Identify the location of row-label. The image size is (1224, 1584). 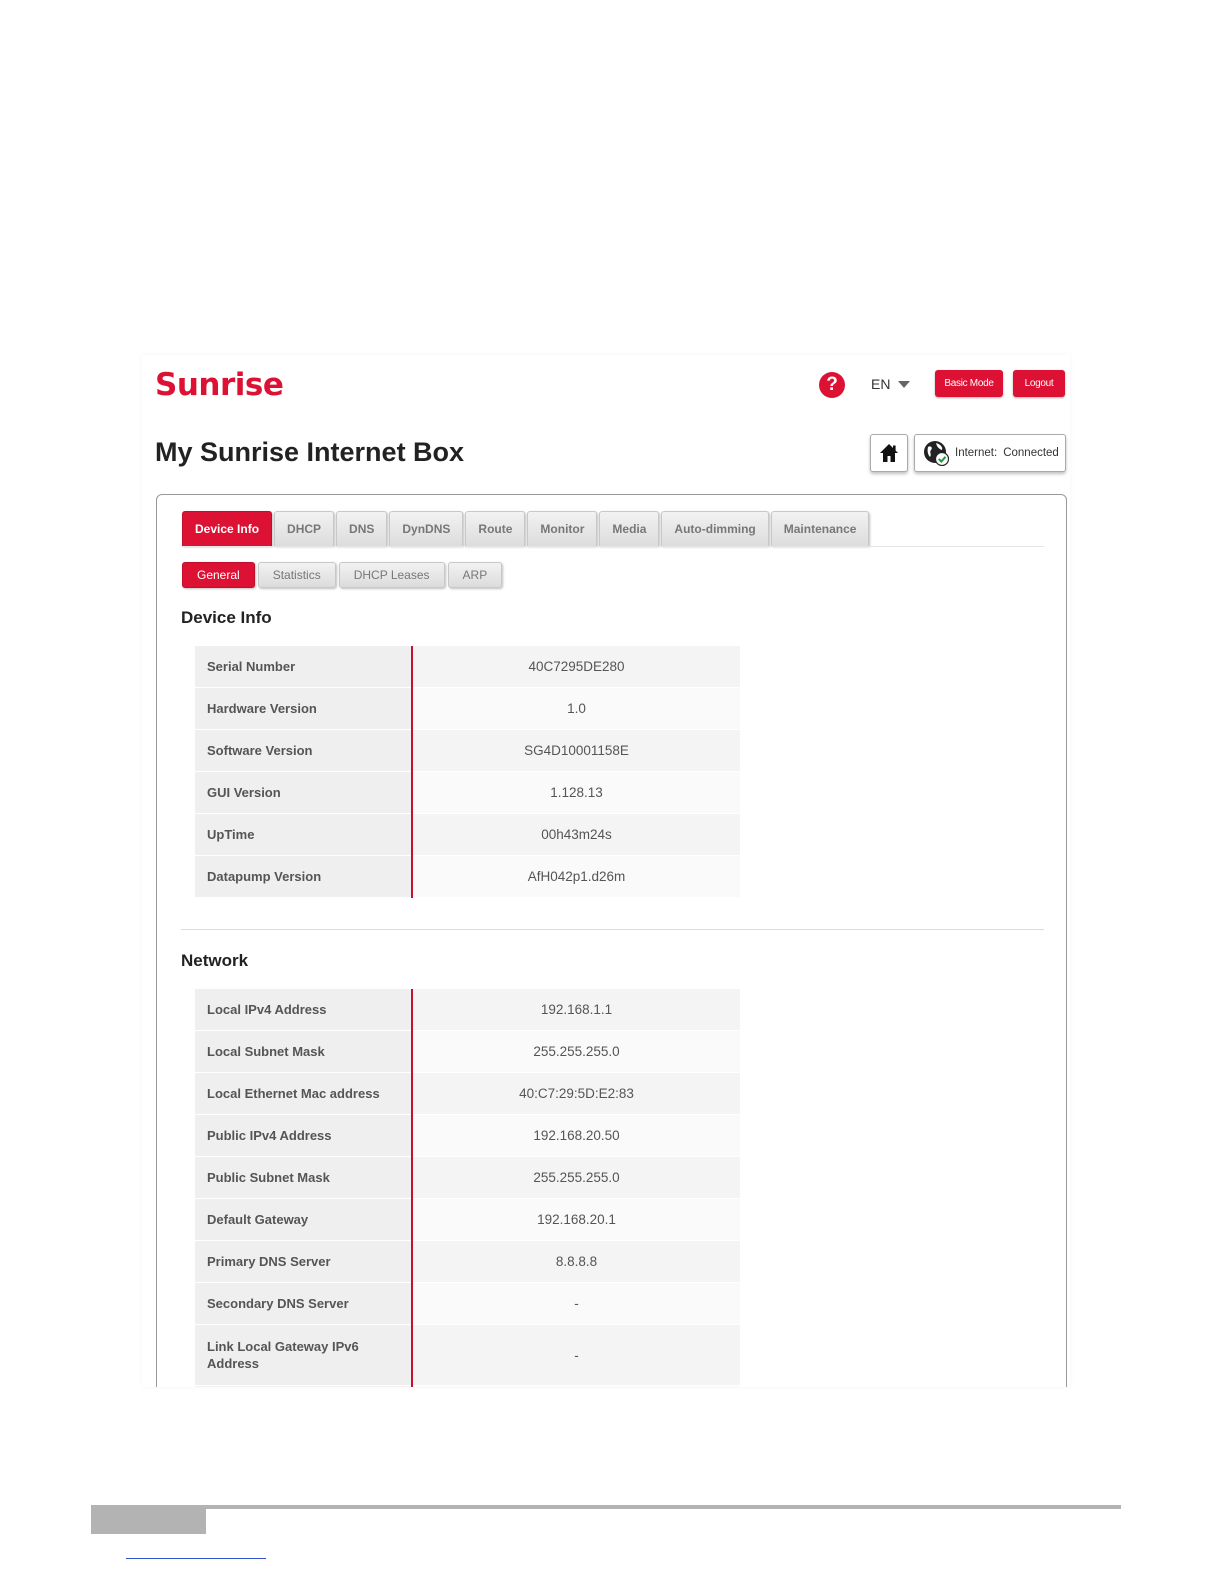
(304, 1386).